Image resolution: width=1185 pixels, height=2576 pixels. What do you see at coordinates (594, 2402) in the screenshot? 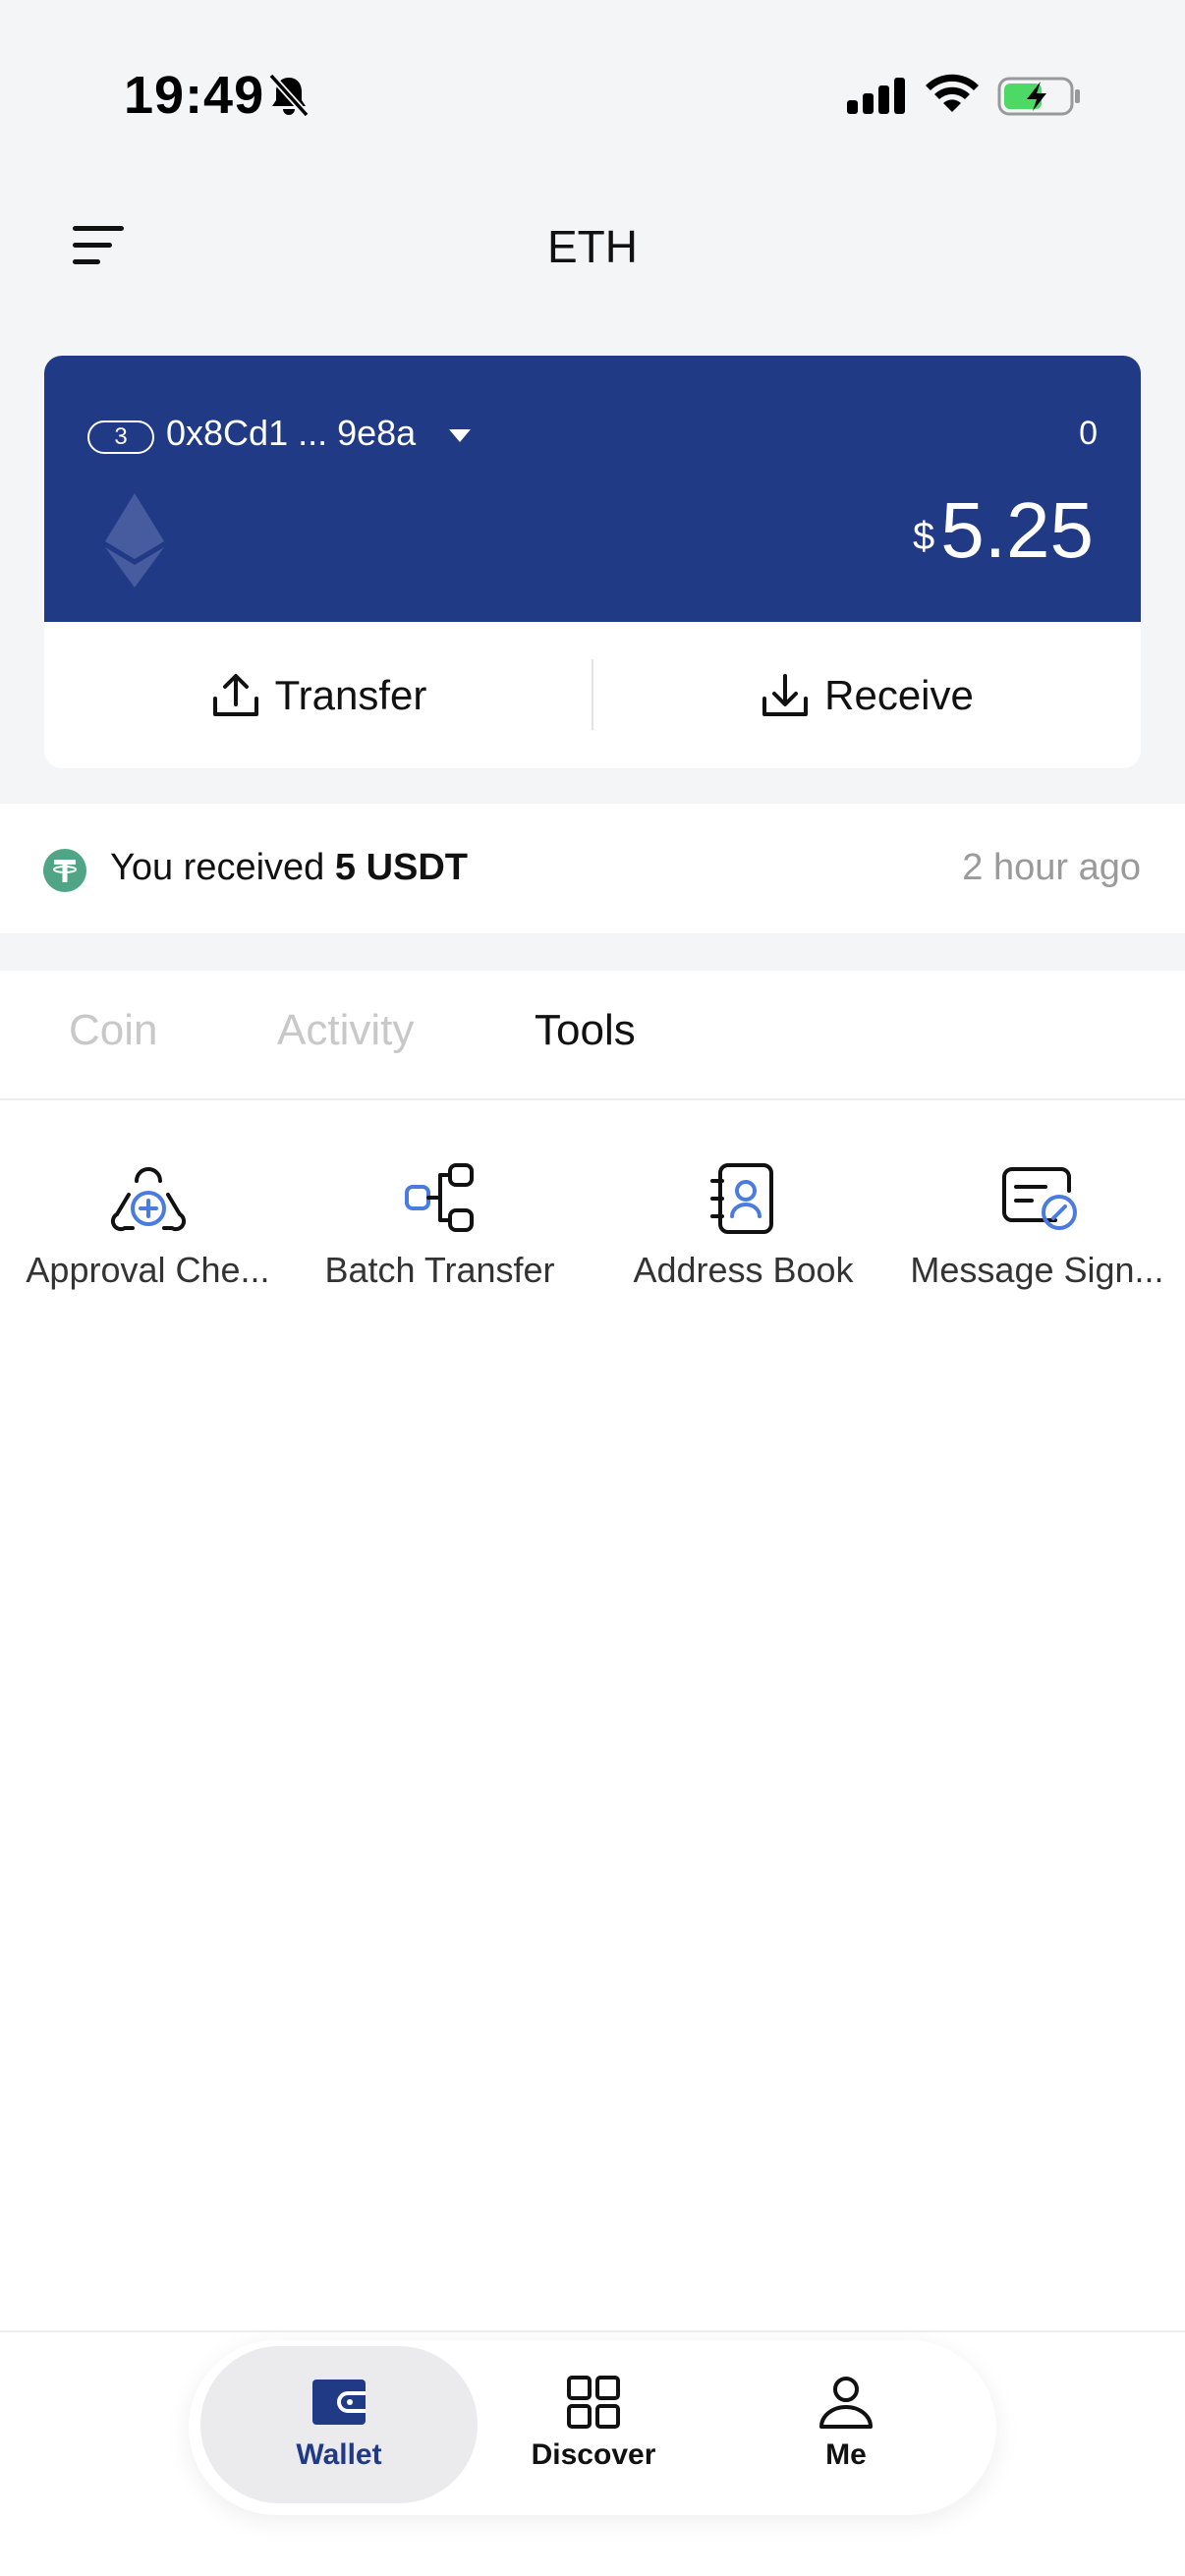
I see `grid-icon` at bounding box center [594, 2402].